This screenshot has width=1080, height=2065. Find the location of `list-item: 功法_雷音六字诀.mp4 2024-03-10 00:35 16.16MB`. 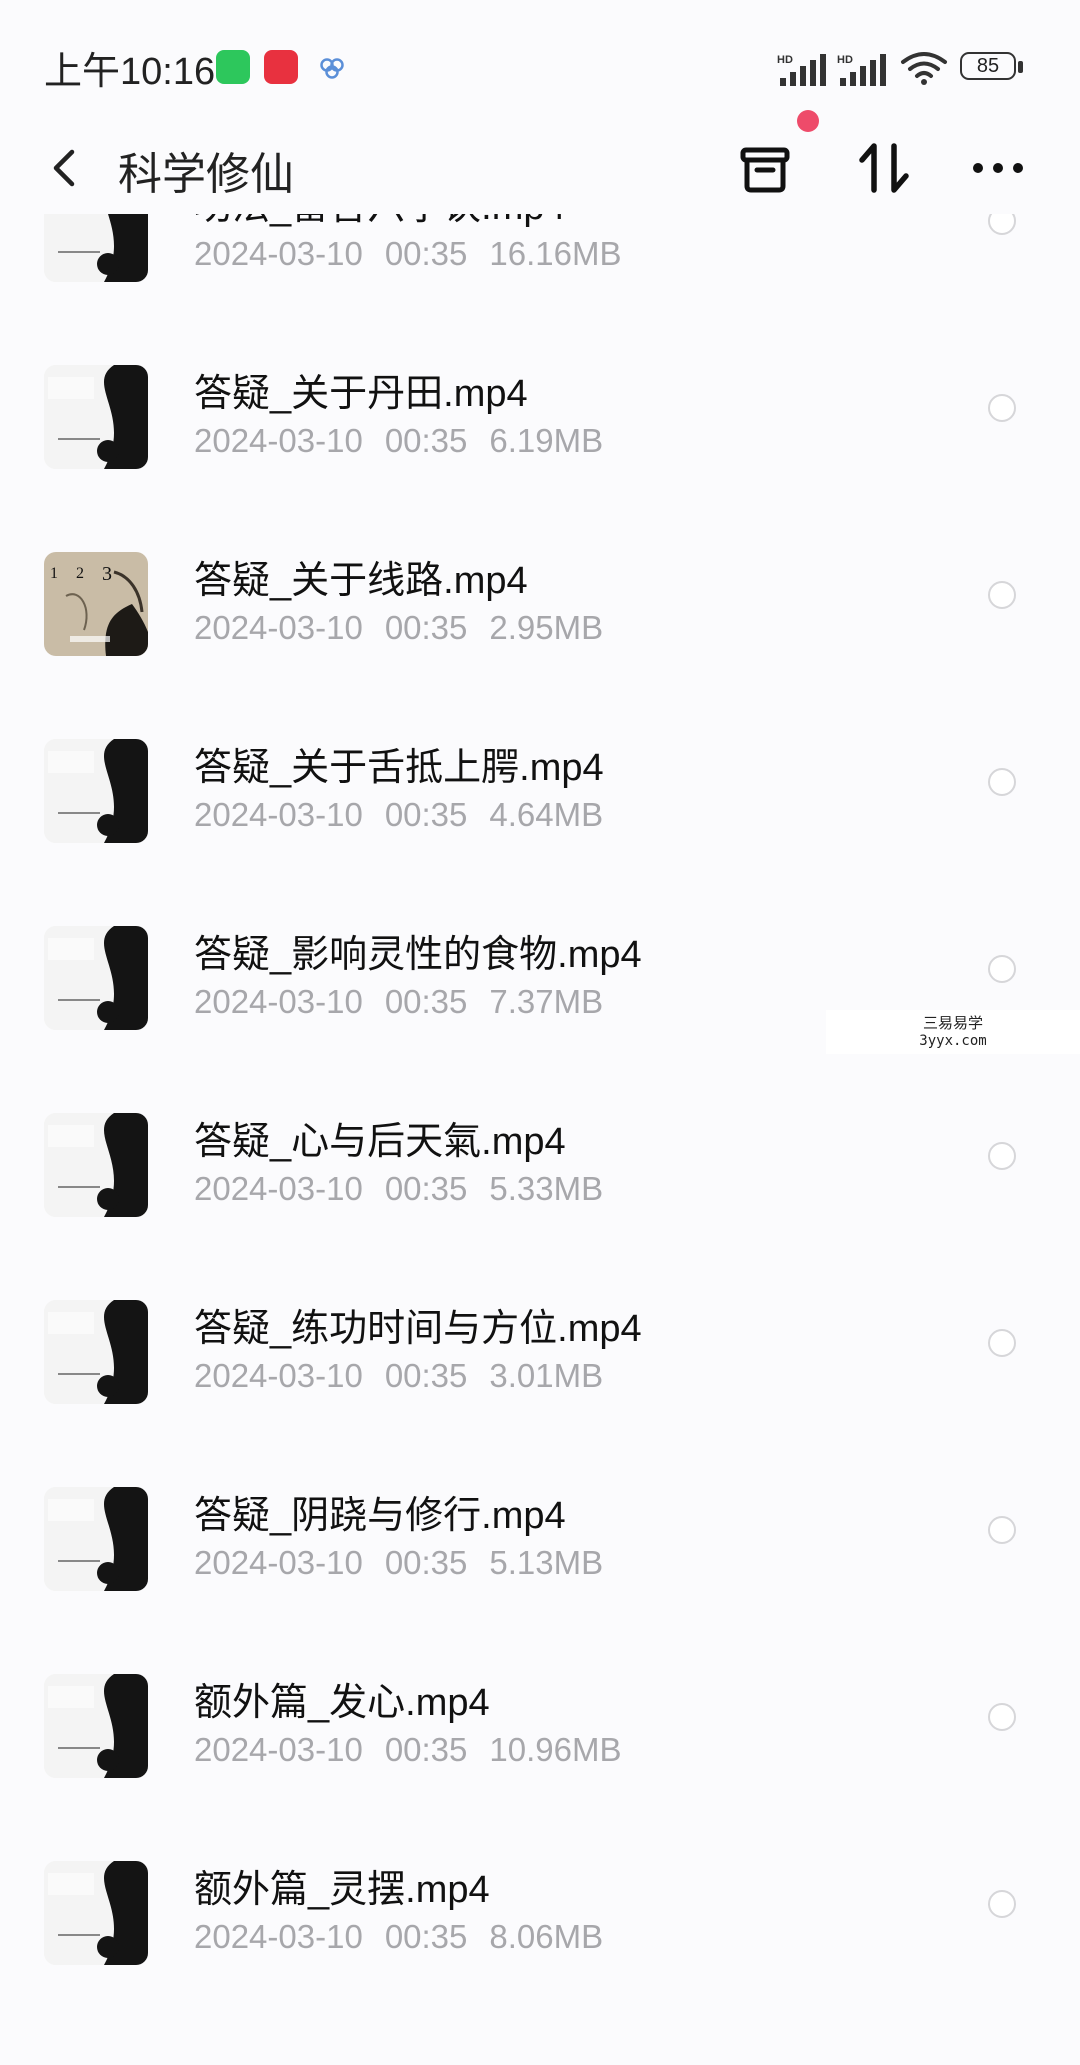

list-item: 功法_雷音六字诀.mp4 2024-03-10 00:35 16.16MB is located at coordinates (540, 267).